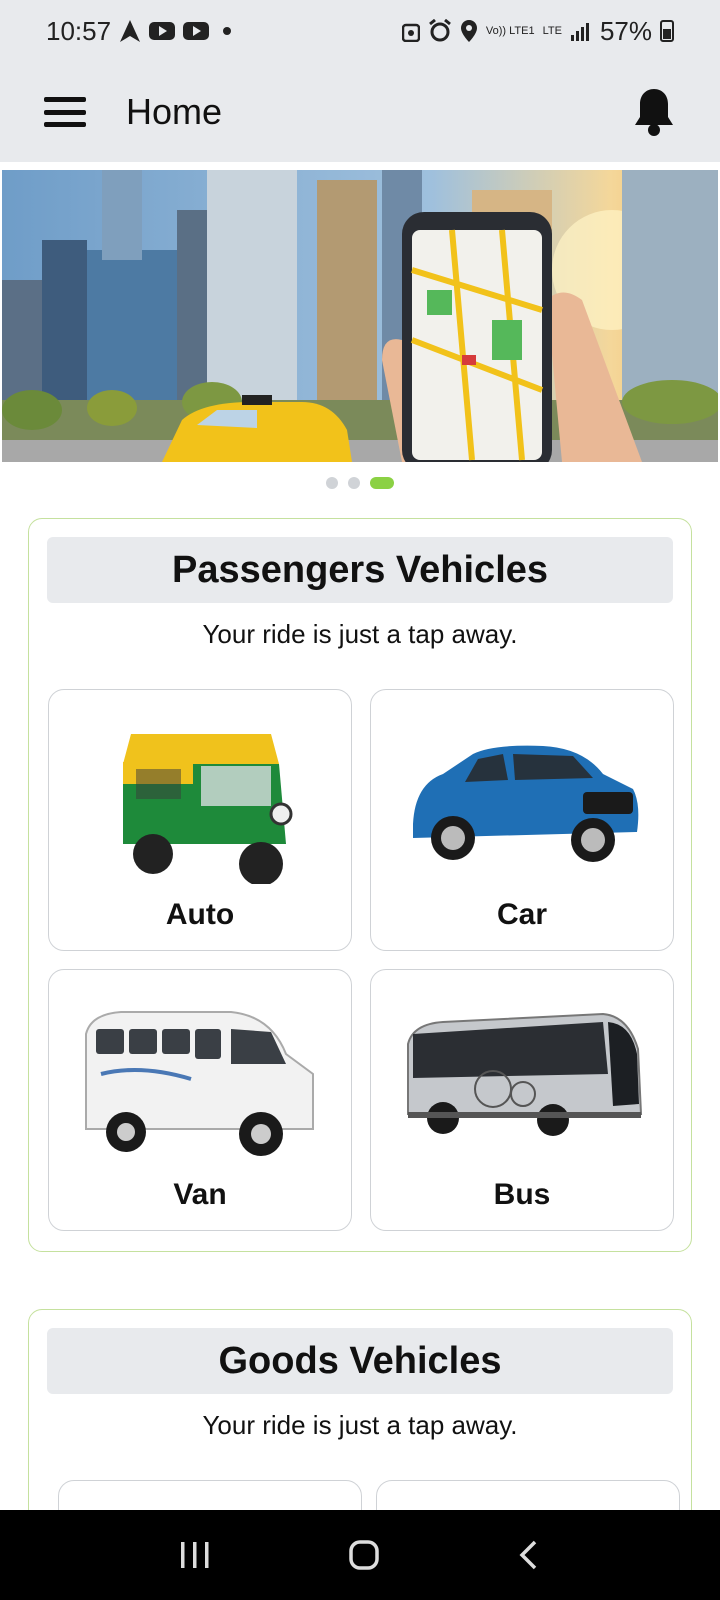 Image resolution: width=720 pixels, height=1600 pixels. I want to click on goods-section-title: Goods Vehicles, so click(360, 1361).